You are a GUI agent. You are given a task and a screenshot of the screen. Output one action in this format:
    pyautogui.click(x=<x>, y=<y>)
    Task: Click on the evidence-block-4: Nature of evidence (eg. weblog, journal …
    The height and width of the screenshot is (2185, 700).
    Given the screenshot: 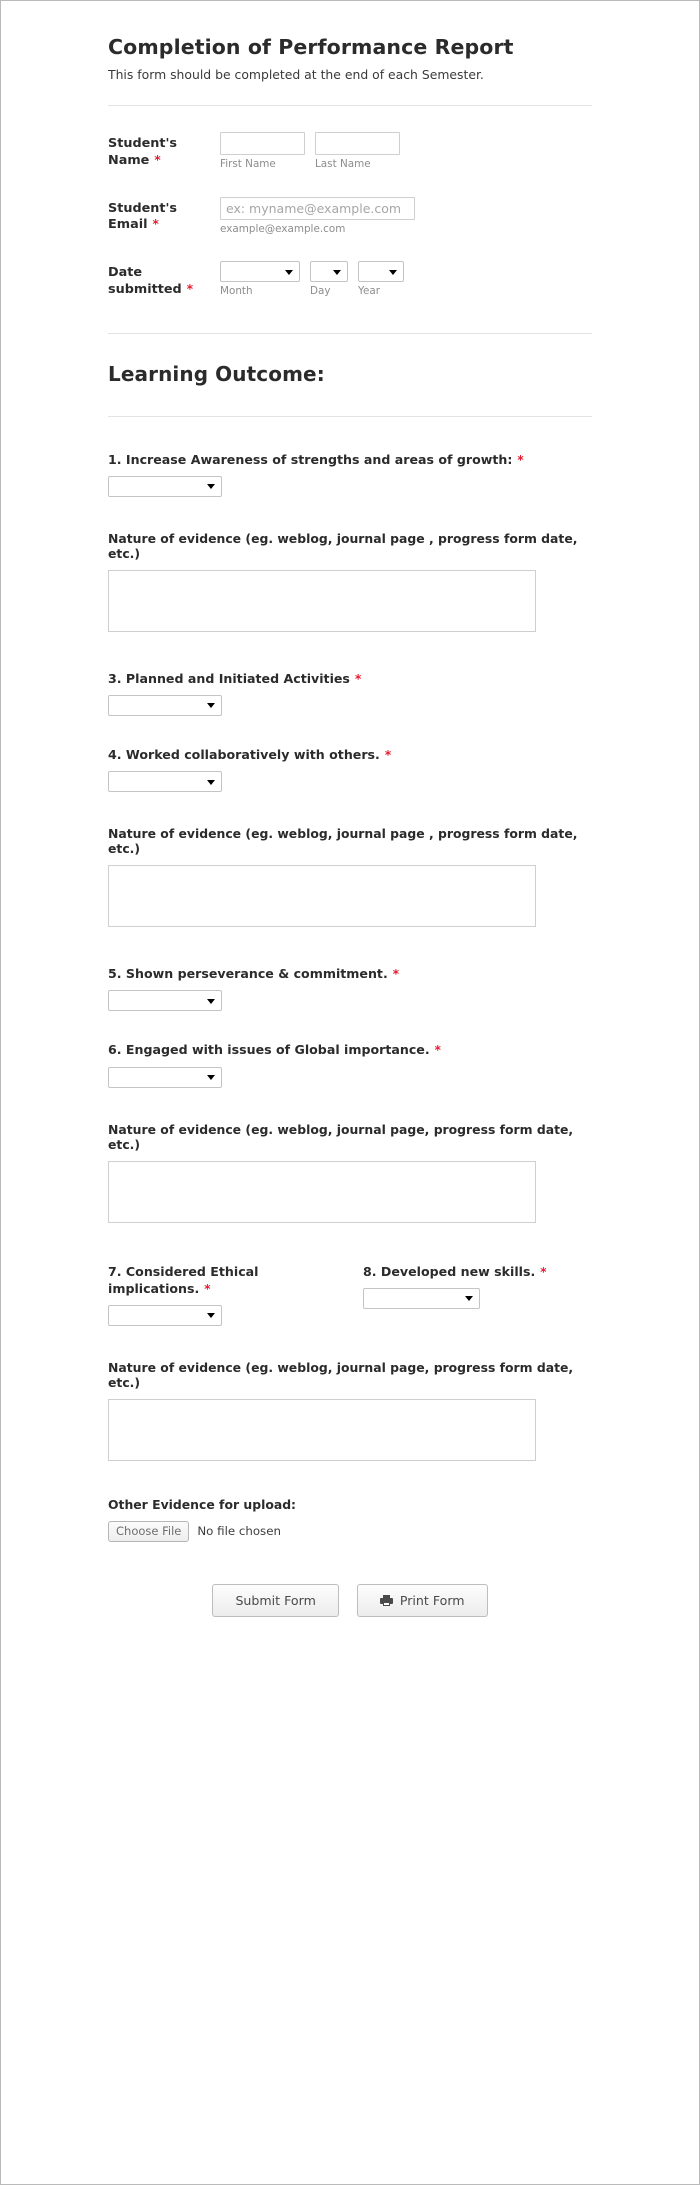 What is the action you would take?
    pyautogui.click(x=350, y=1410)
    